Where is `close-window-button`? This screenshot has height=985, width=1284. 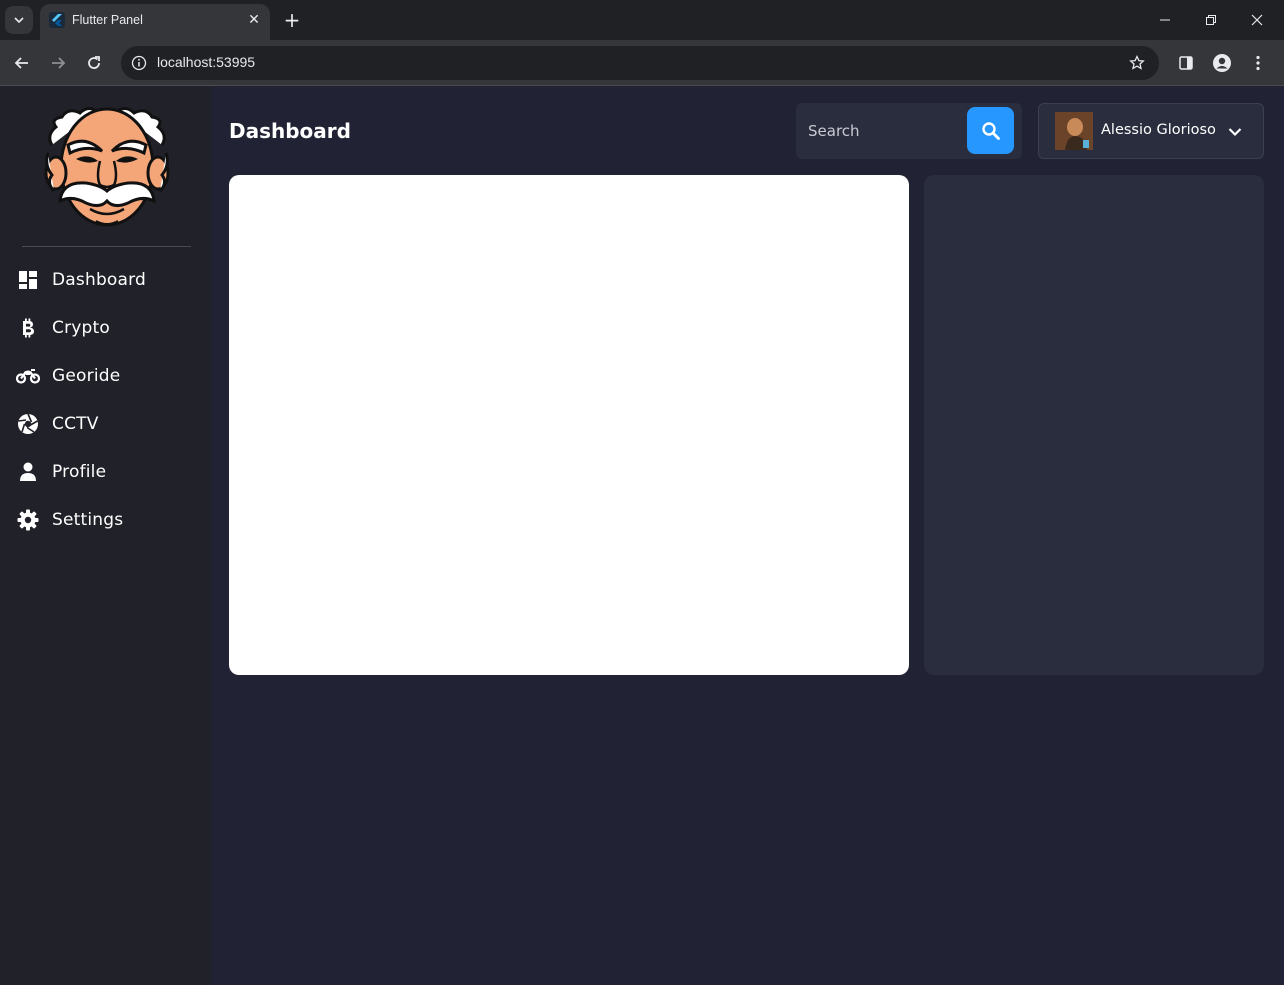
close-window-button is located at coordinates (1257, 20).